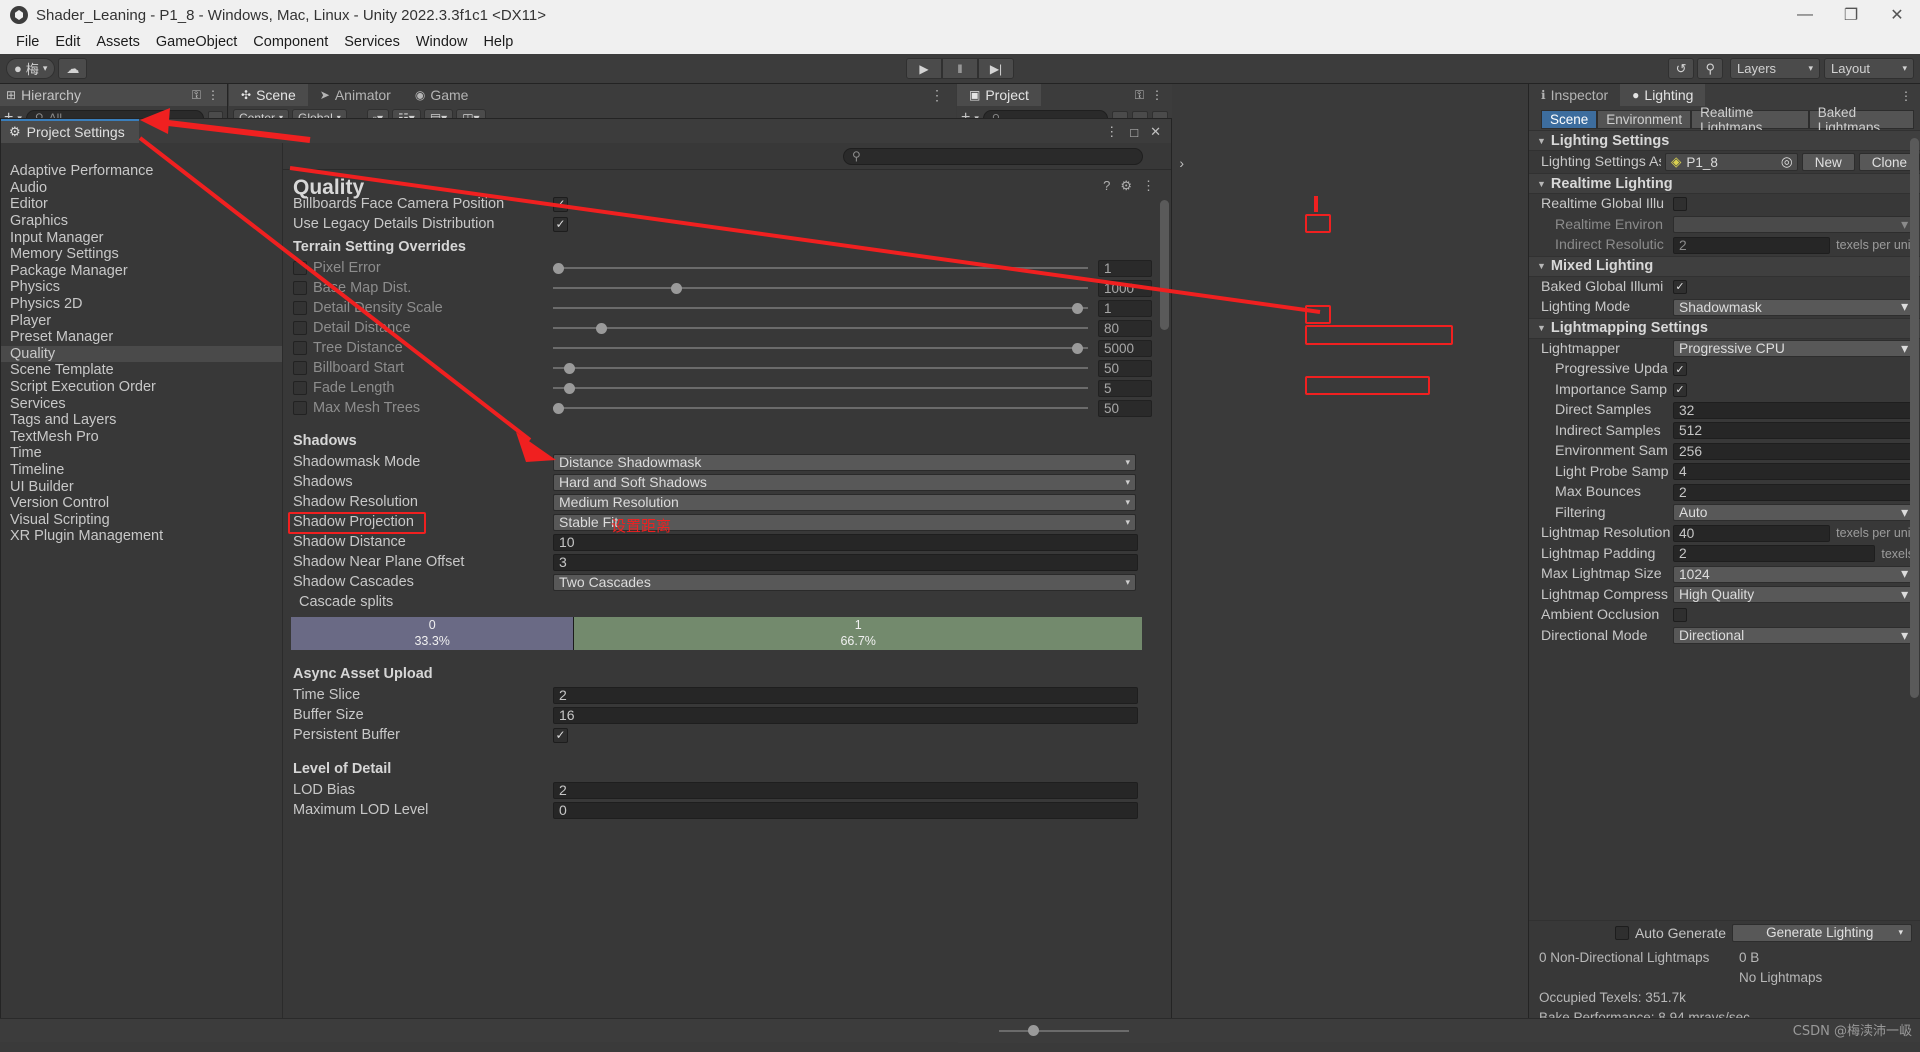 The width and height of the screenshot is (1920, 1052). I want to click on checkbox-billboard-start, so click(300, 368).